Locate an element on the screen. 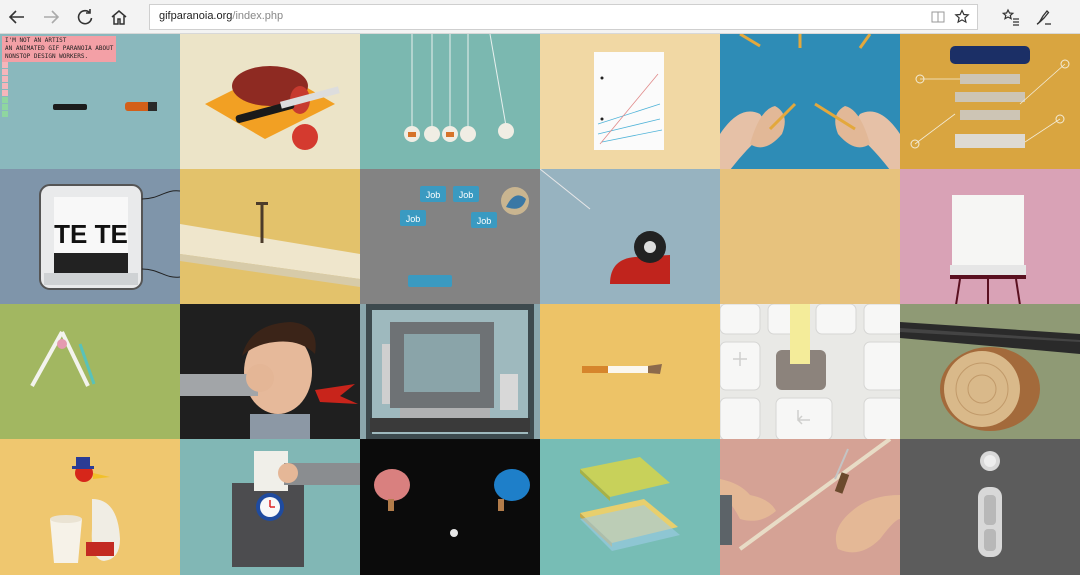  tile-salami is located at coordinates (270, 101).